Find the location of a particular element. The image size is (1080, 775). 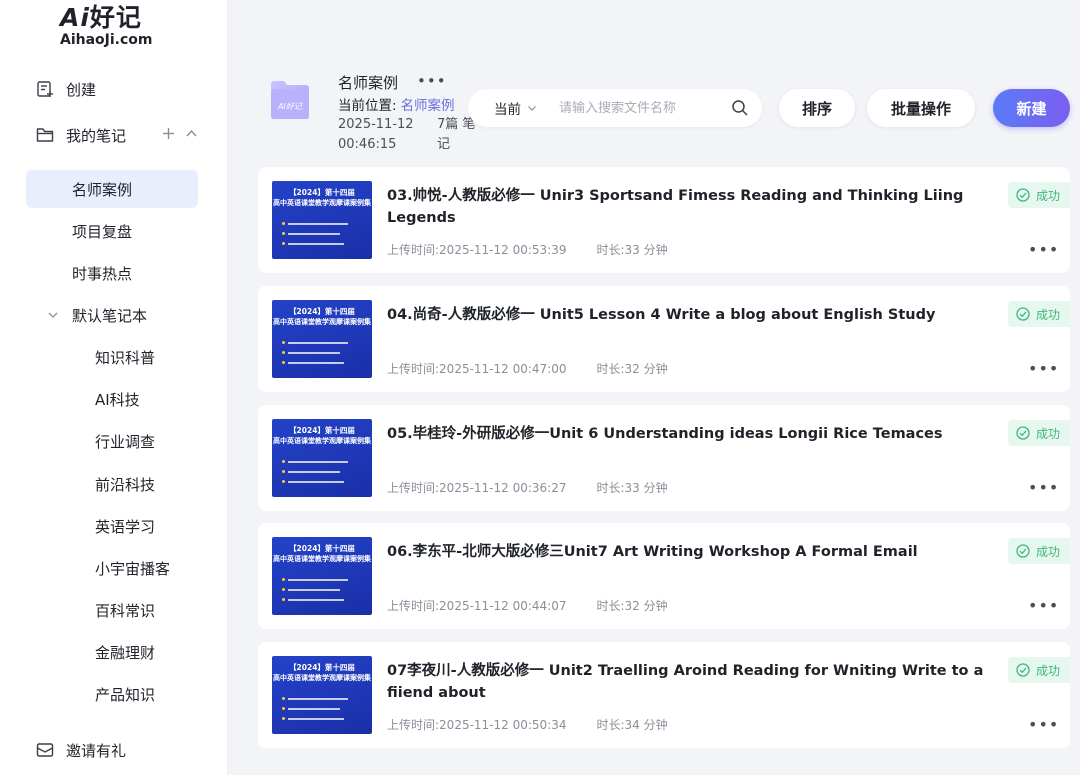

folder-icon is located at coordinates (45, 135).